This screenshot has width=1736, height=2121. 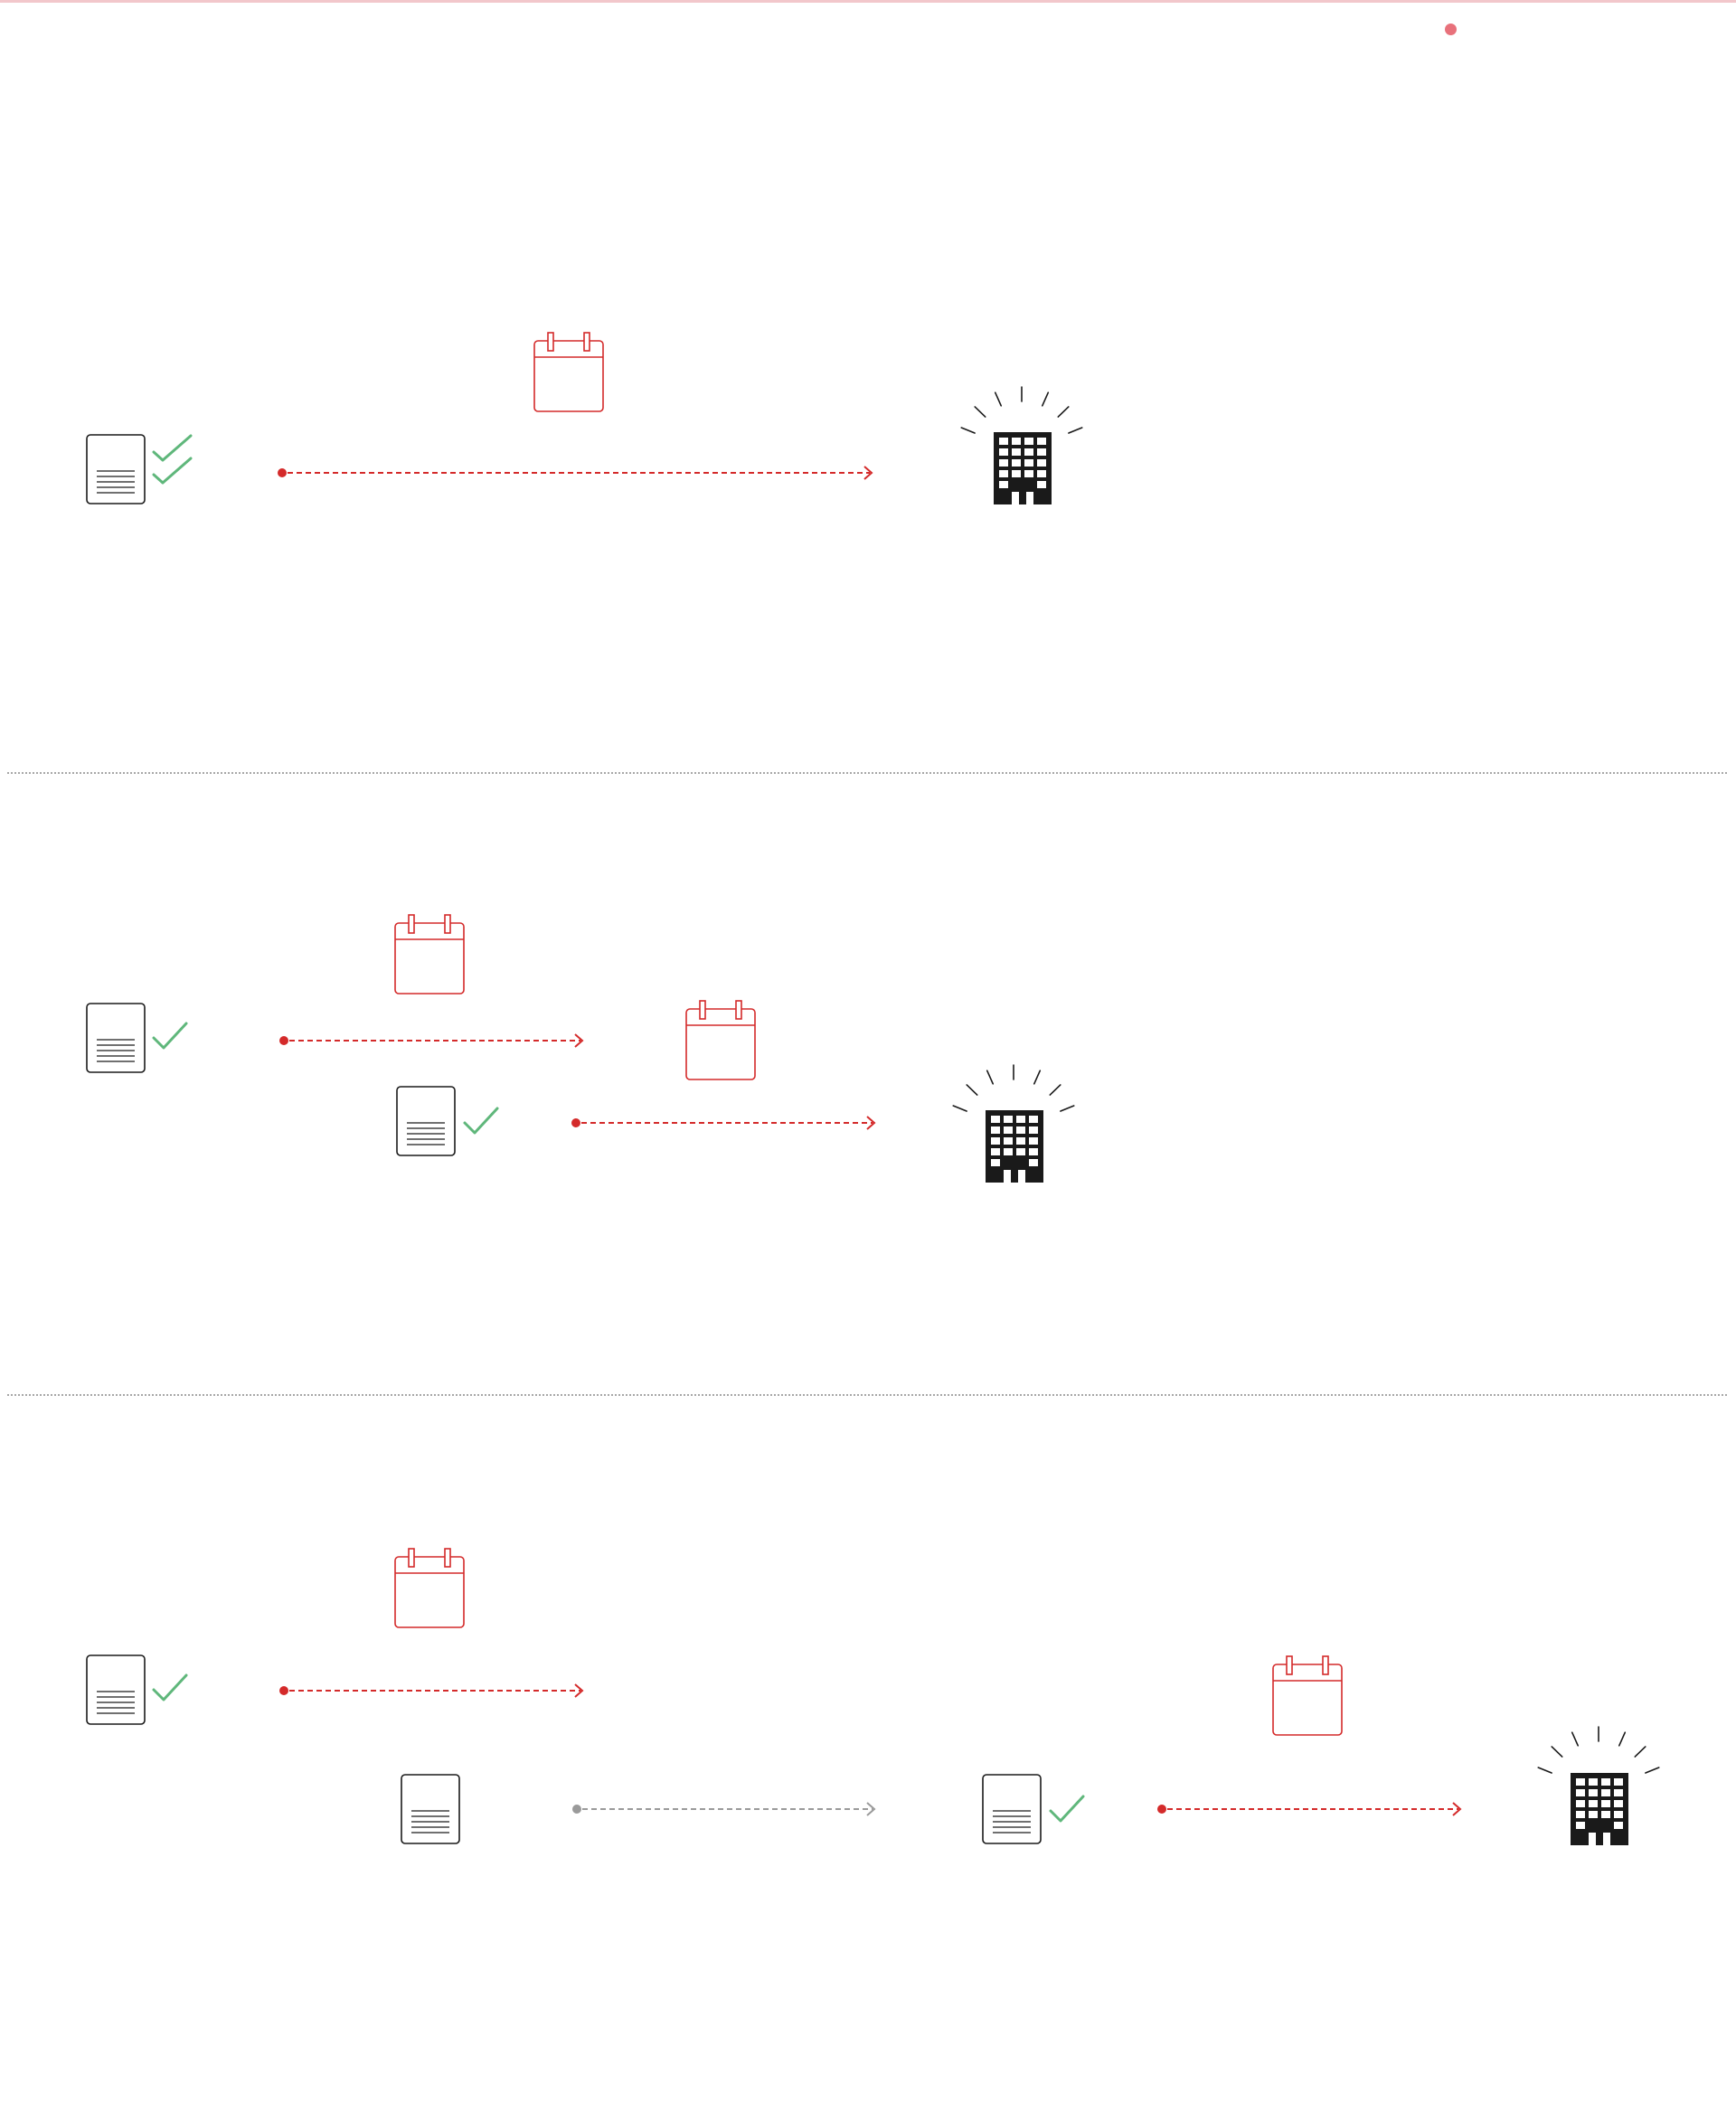 What do you see at coordinates (172, 459) in the screenshot?
I see `double-checkmark-icon` at bounding box center [172, 459].